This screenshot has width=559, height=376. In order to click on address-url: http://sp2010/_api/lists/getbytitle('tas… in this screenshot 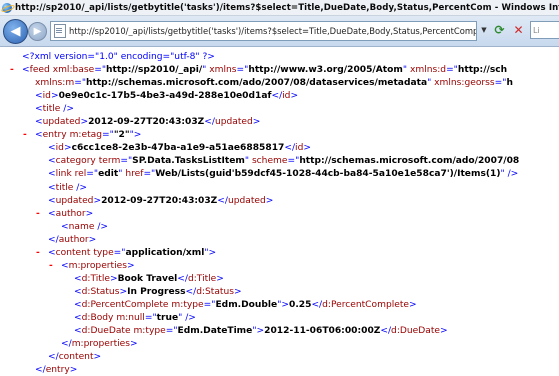, I will do `click(272, 31)`.